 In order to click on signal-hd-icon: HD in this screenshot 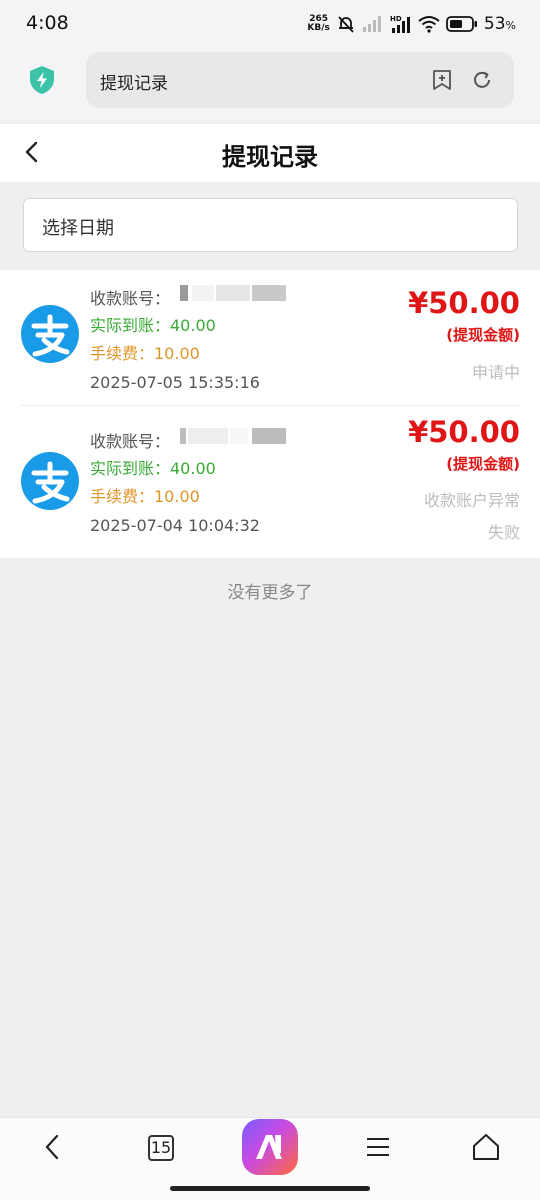, I will do `click(400, 24)`.